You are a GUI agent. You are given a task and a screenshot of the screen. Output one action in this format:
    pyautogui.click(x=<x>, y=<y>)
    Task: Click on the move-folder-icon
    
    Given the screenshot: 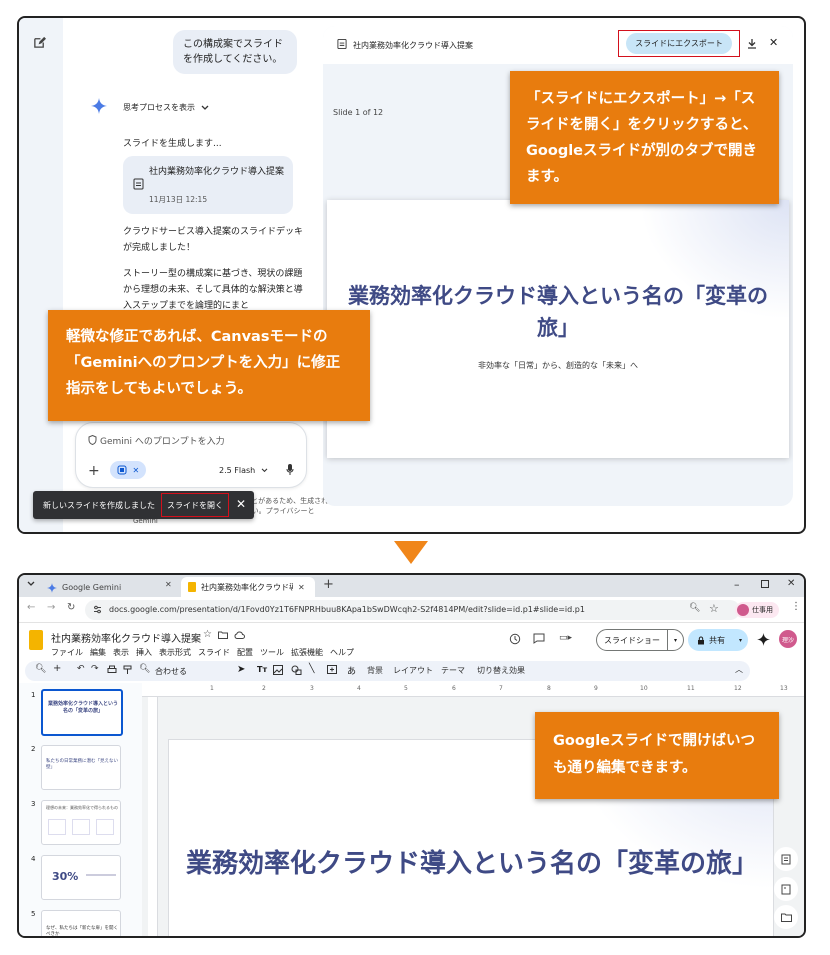 What is the action you would take?
    pyautogui.click(x=223, y=635)
    